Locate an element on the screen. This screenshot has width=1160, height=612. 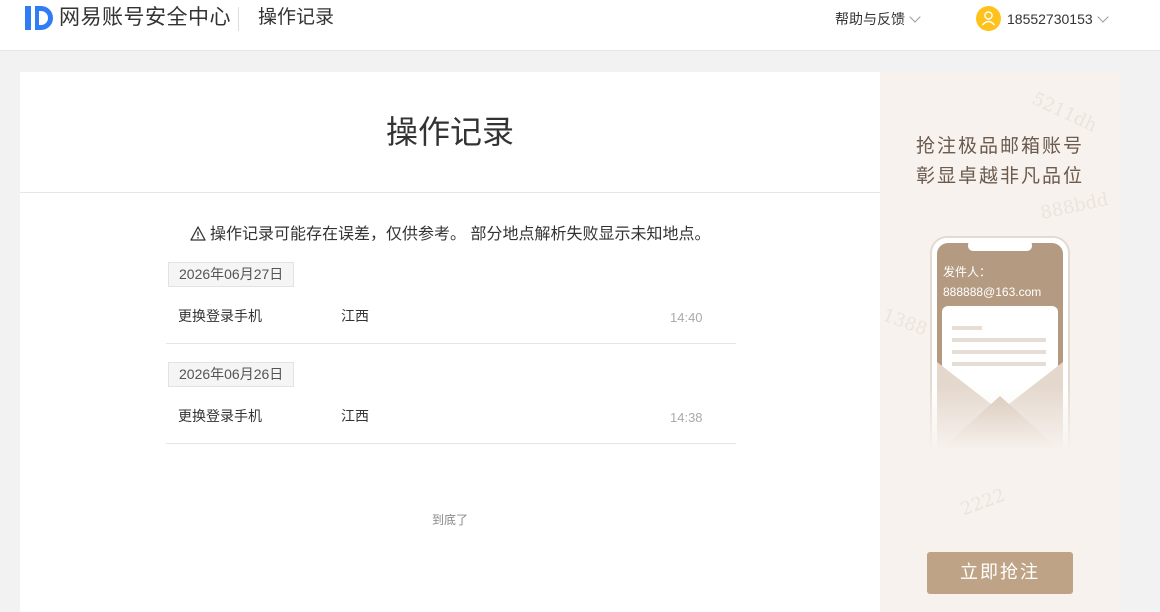
header-page-title: 操作记录 is located at coordinates (296, 17).